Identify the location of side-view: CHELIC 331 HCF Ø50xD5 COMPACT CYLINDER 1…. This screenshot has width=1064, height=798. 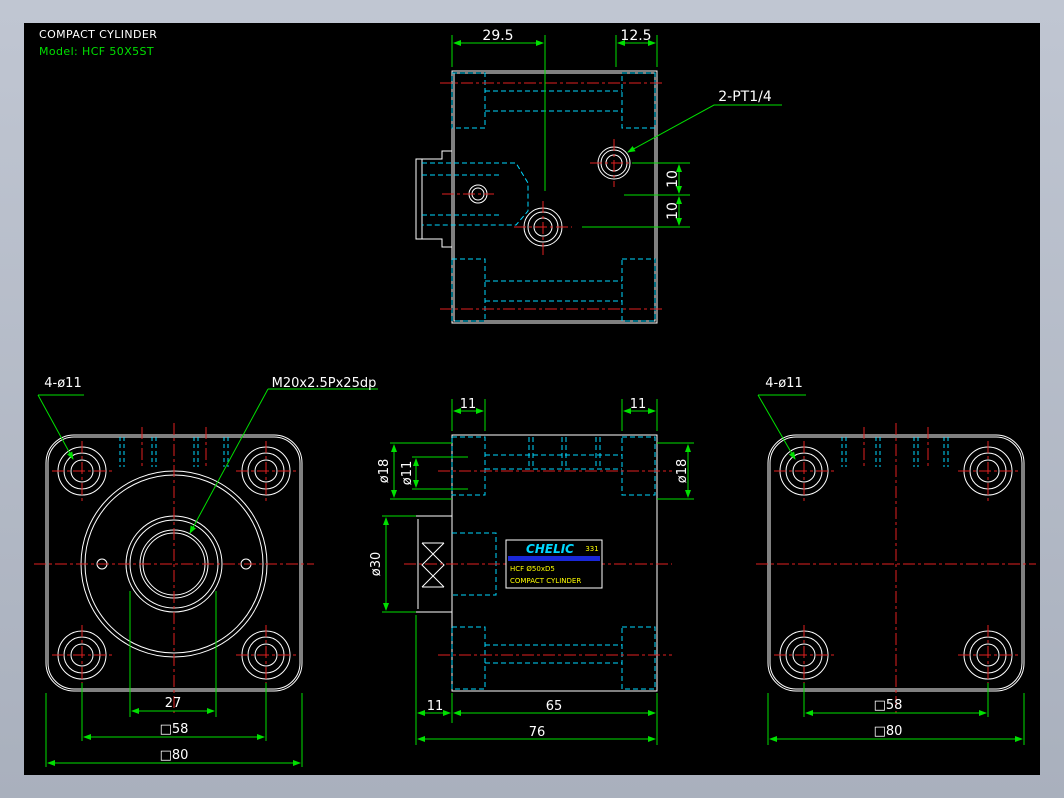
(531, 571).